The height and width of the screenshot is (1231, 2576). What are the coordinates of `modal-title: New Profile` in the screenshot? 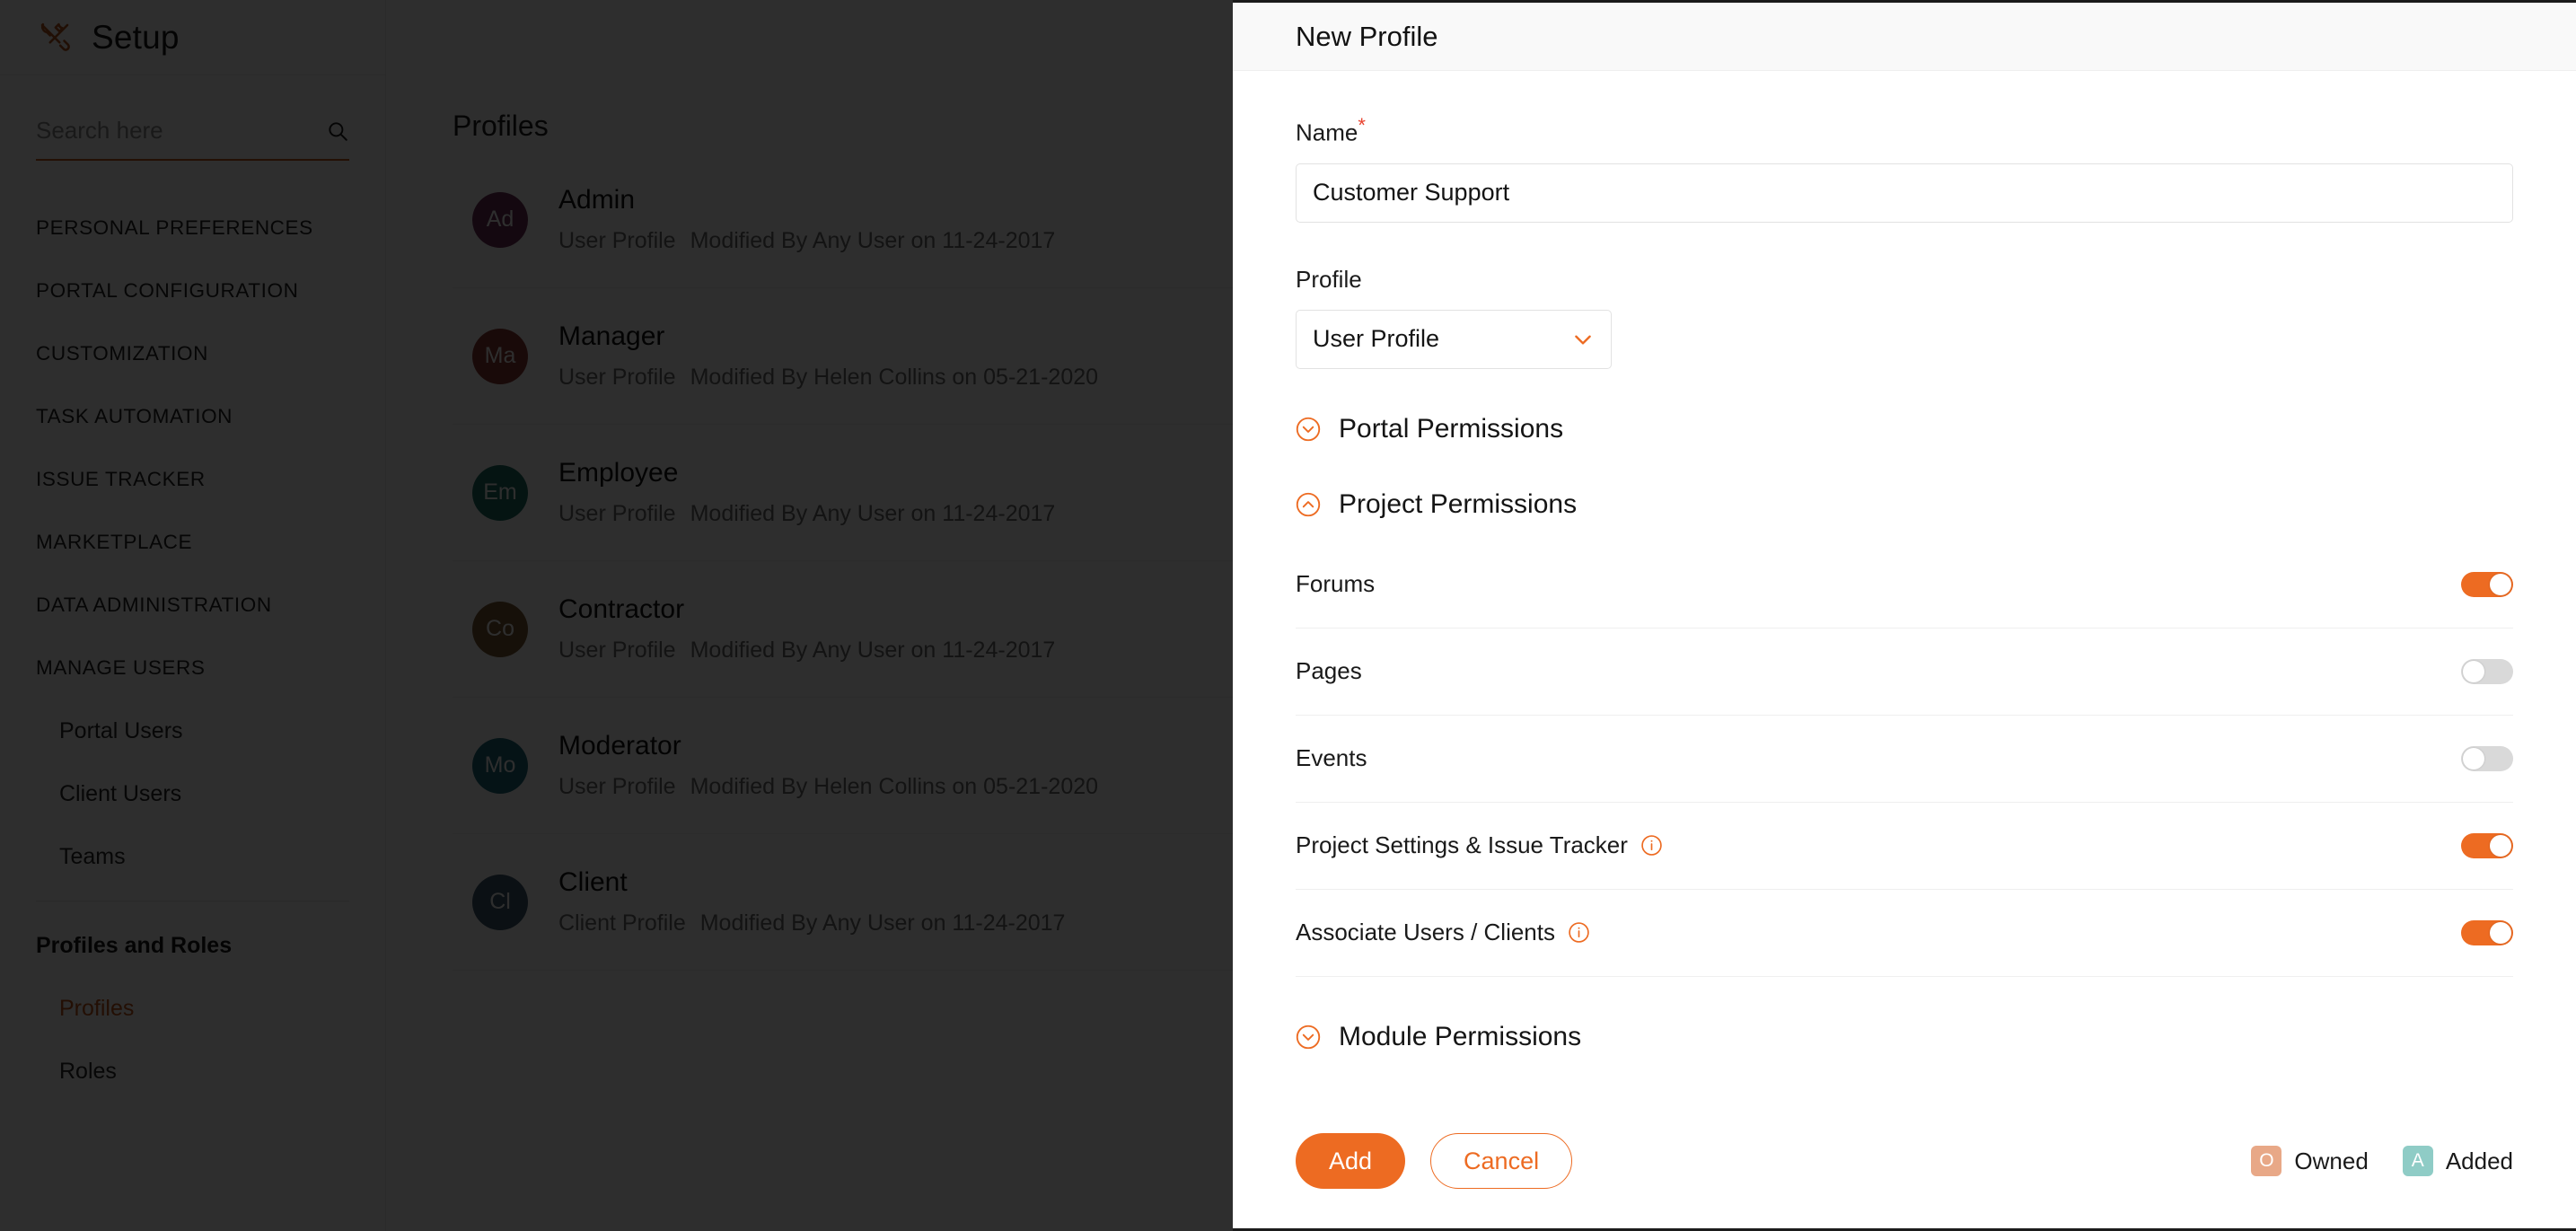 It's located at (1367, 36).